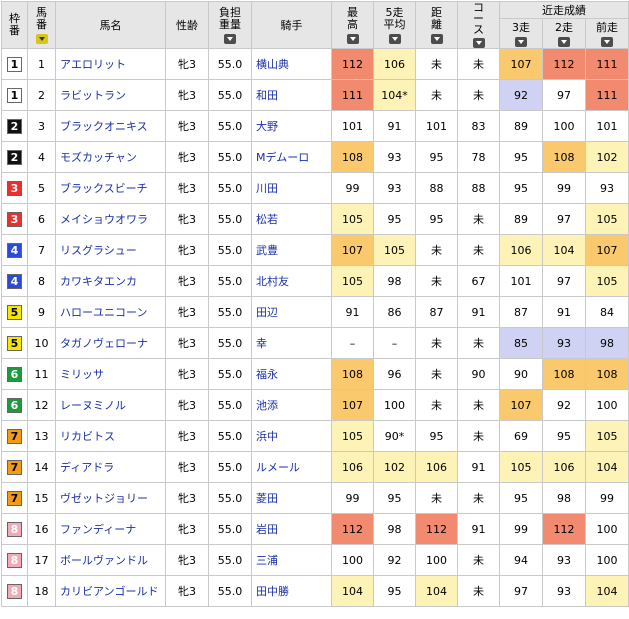 The height and width of the screenshot is (619, 629). What do you see at coordinates (291, 591) in the screenshot?
I see `jockey-link: 田中勝` at bounding box center [291, 591].